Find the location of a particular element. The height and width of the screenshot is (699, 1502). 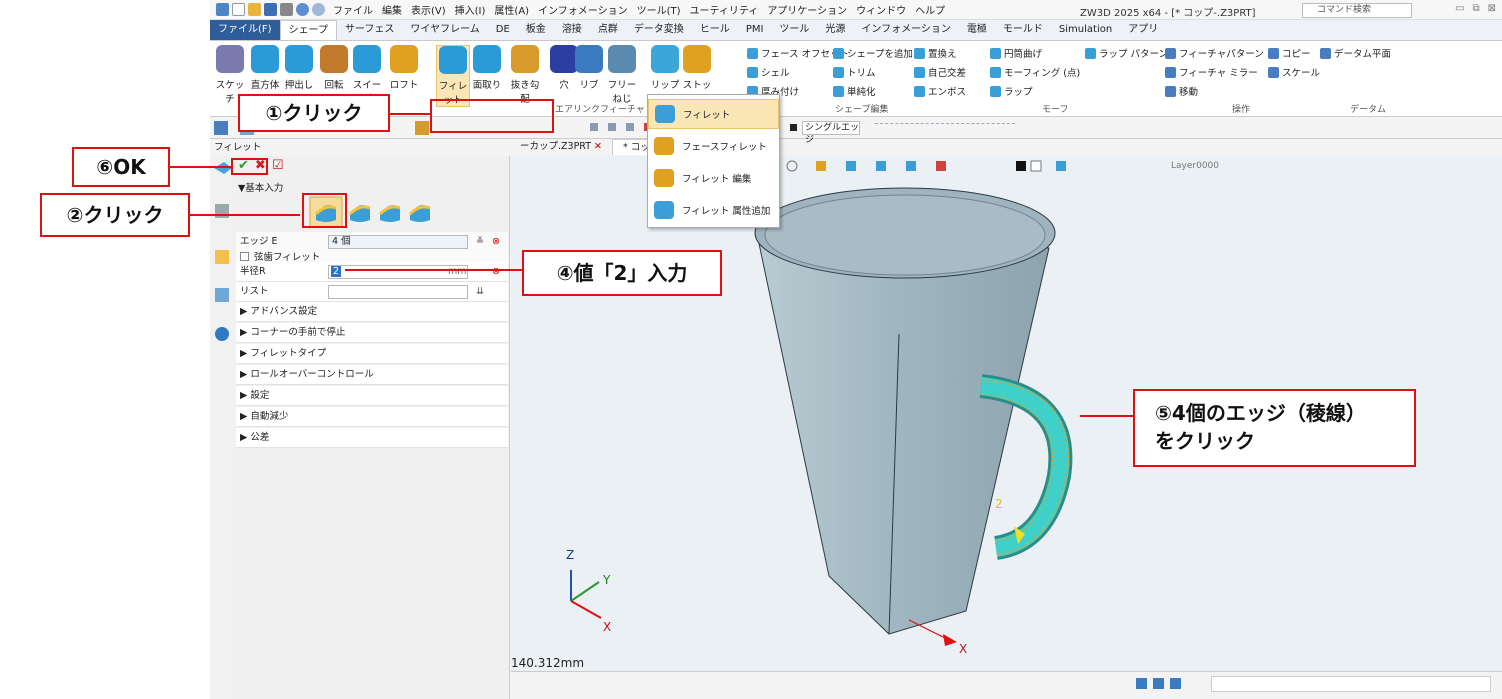

history-icon is located at coordinates (422, 128).